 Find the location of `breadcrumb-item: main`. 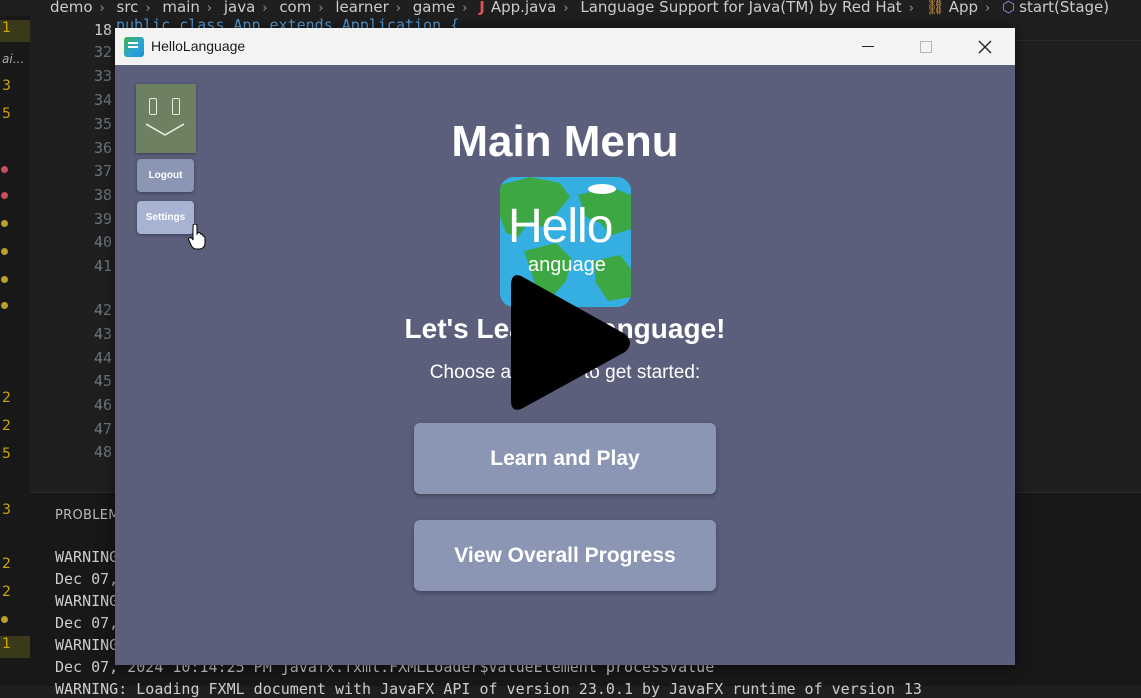

breadcrumb-item: main is located at coordinates (180, 8).